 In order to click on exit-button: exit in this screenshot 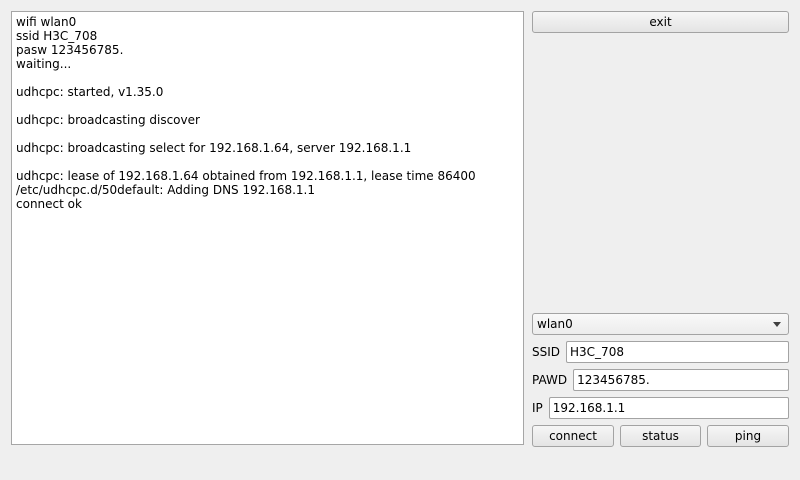, I will do `click(660, 22)`.